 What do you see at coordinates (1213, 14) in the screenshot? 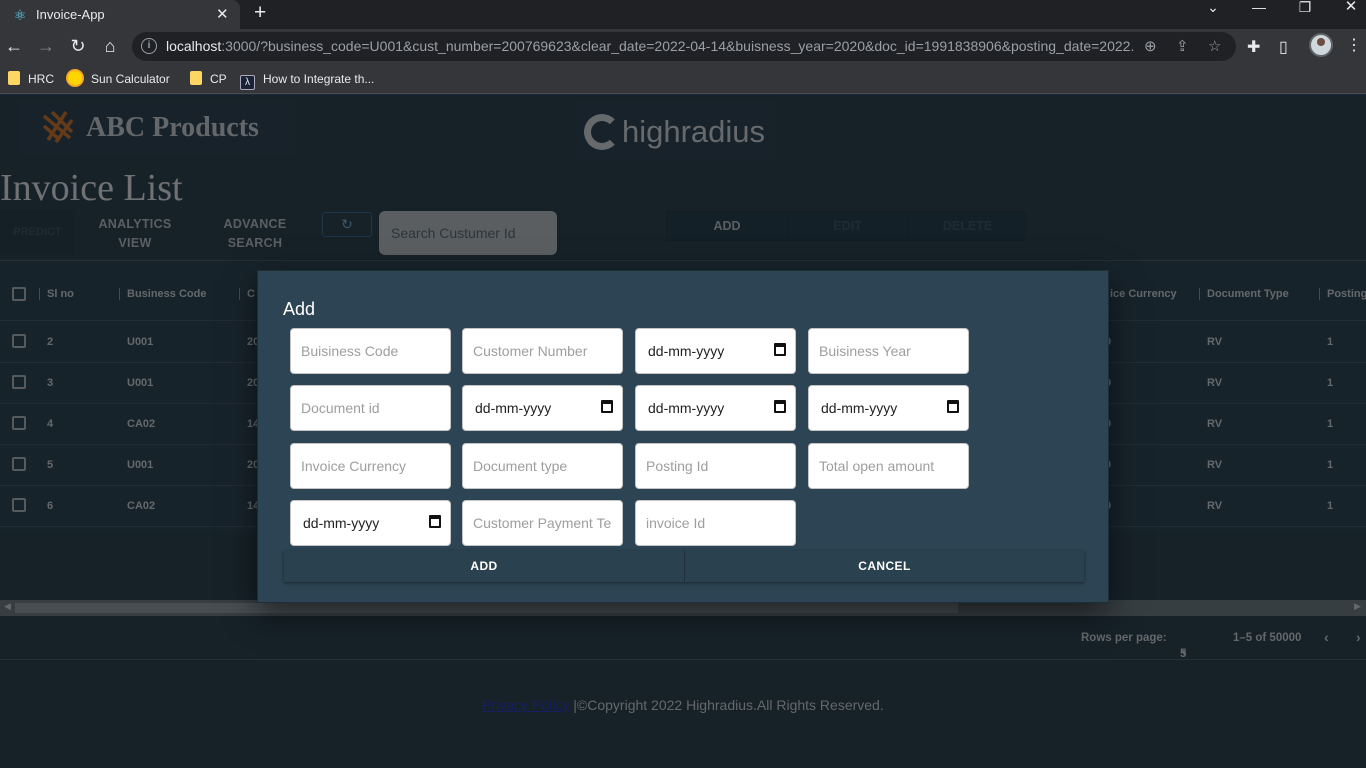
I see `tab-search-icon: ⌄` at bounding box center [1213, 14].